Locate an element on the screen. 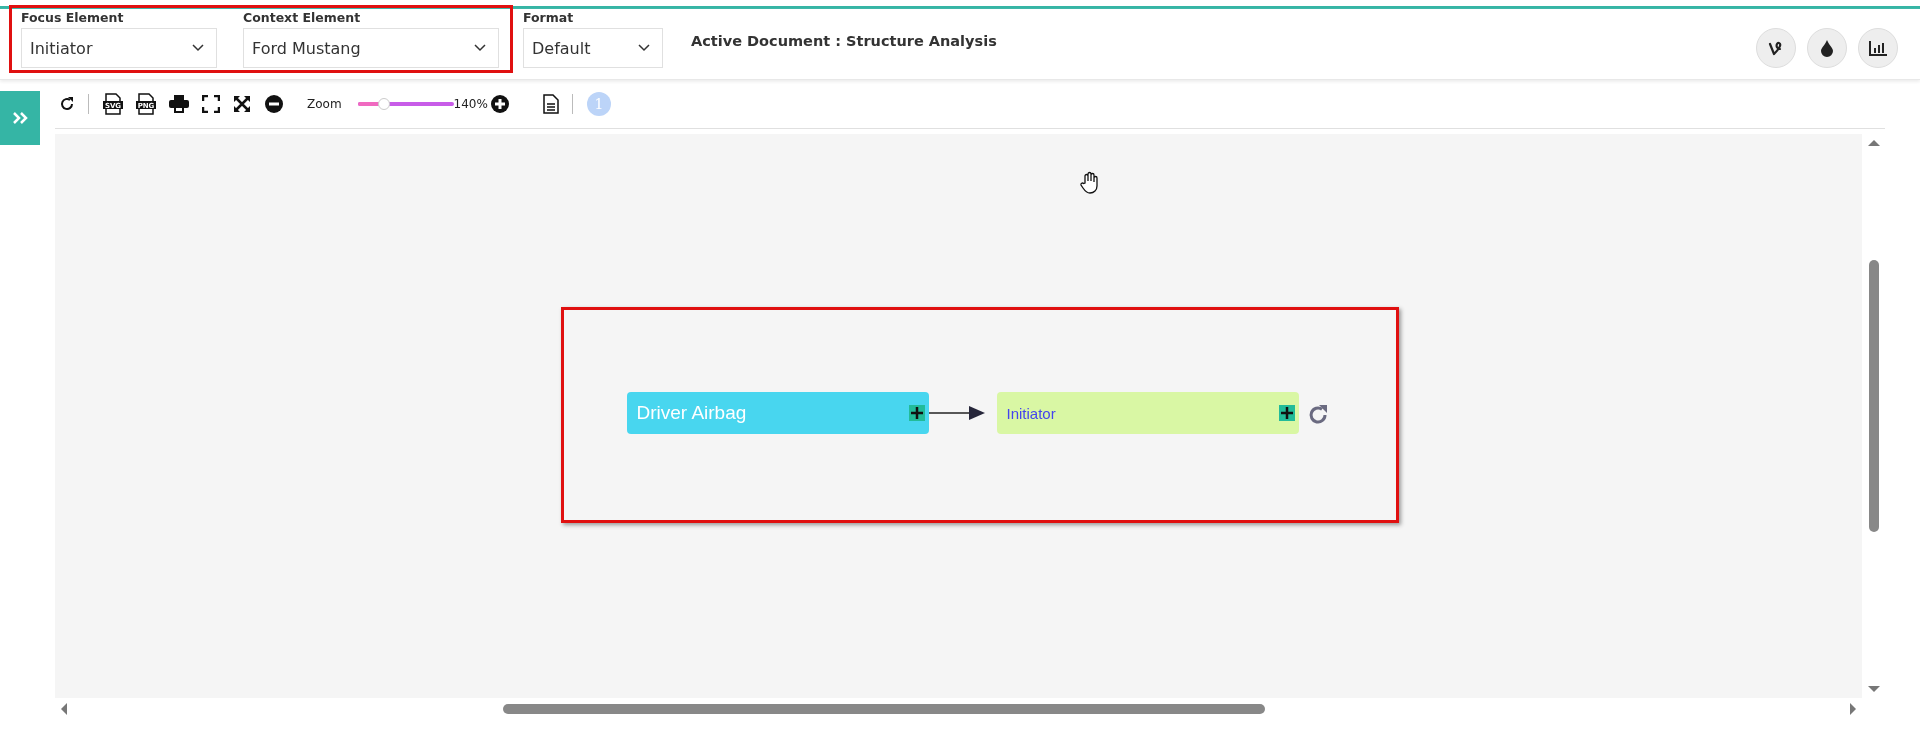 The width and height of the screenshot is (1920, 752). dropdown: Initiator is located at coordinates (119, 48).